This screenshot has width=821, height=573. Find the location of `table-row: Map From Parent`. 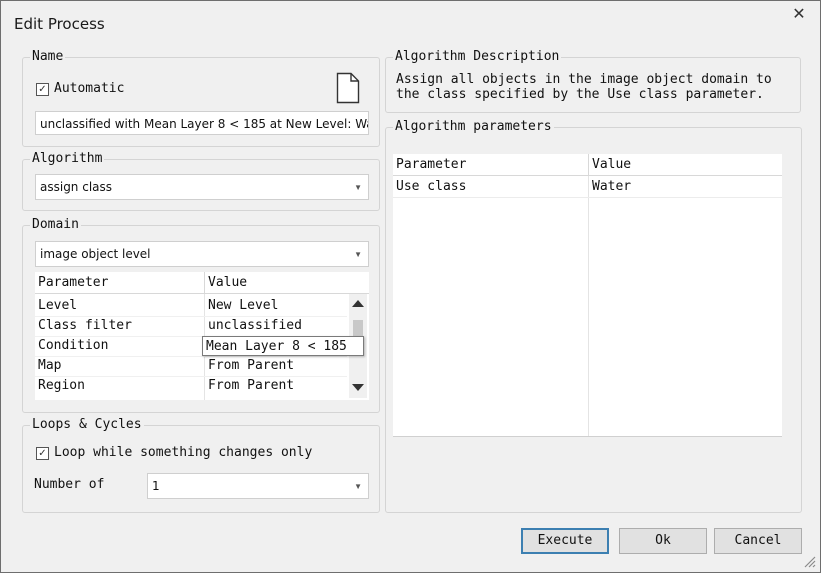

table-row: Map From Parent is located at coordinates (191, 366).